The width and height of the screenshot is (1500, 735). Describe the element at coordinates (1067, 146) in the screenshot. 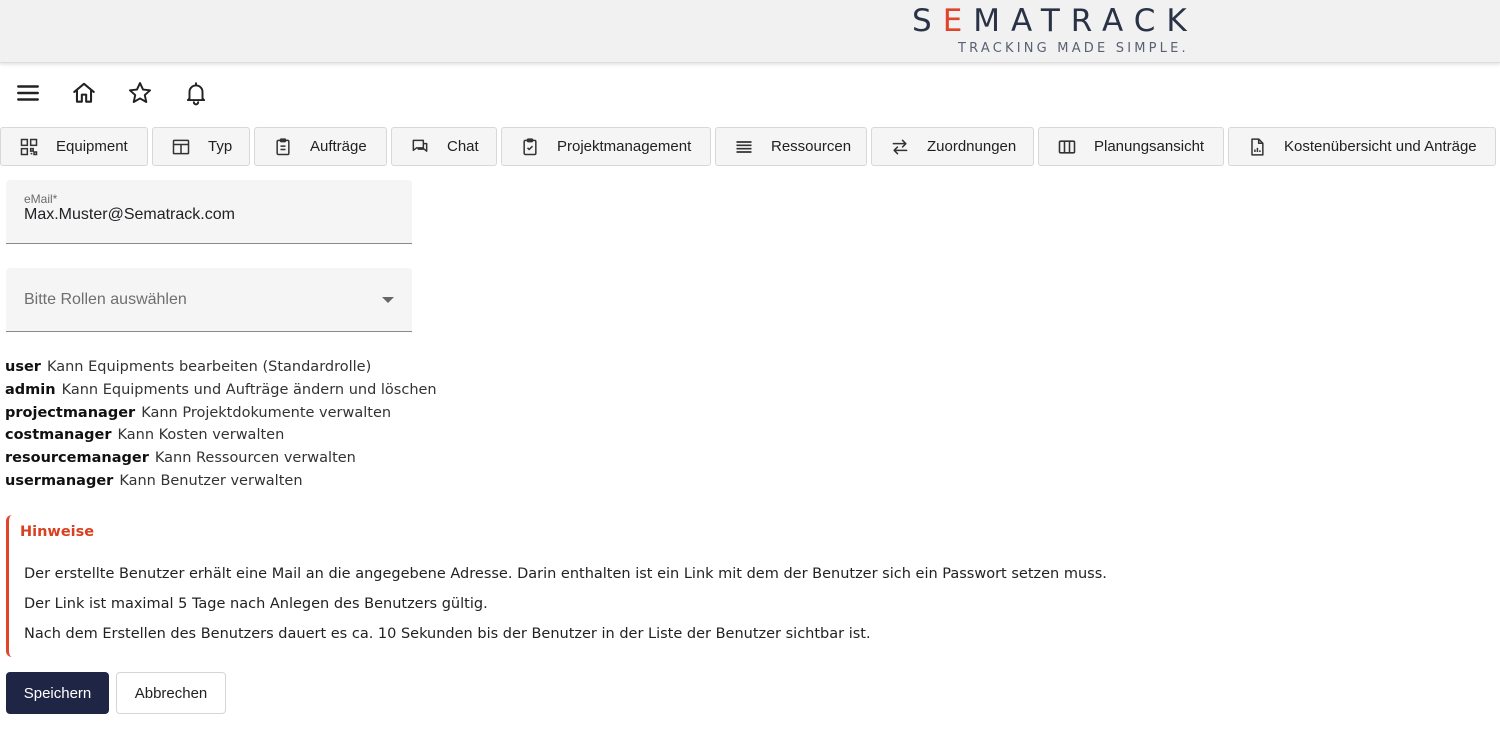

I see `columns-icon` at that location.